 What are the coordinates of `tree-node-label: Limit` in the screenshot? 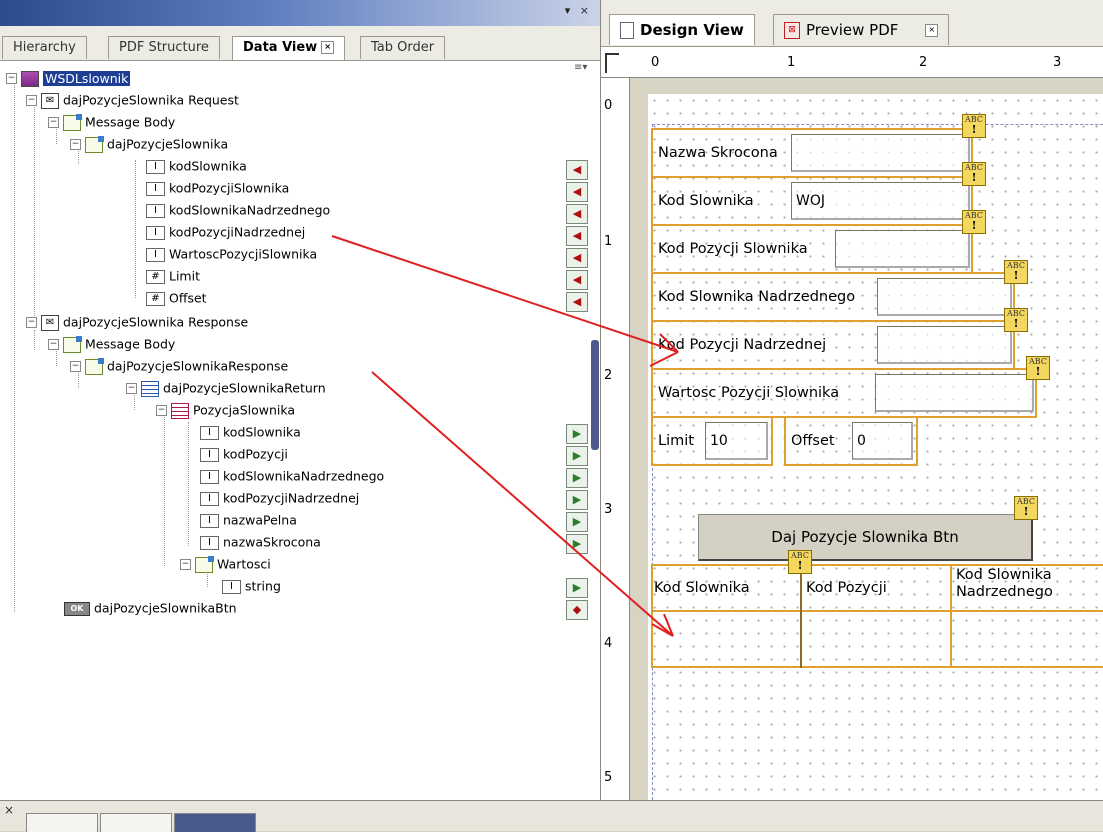 It's located at (184, 276).